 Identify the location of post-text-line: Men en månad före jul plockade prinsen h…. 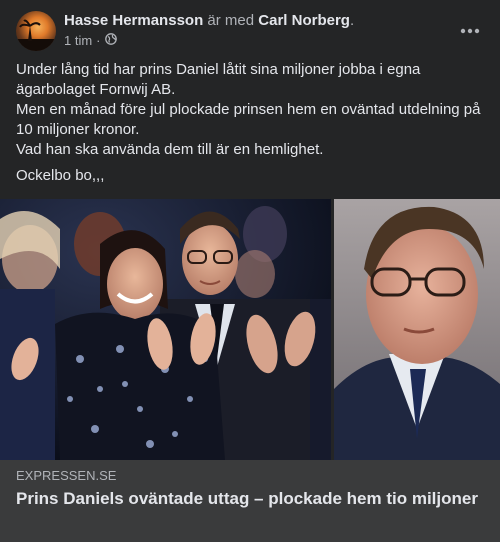
(248, 119).